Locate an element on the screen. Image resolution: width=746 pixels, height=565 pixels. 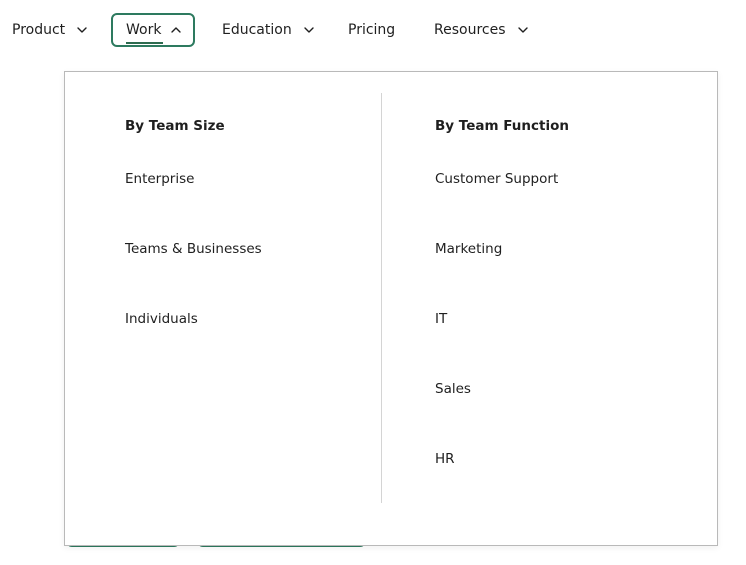
nav-item-pricing: Pricing is located at coordinates (371, 30).